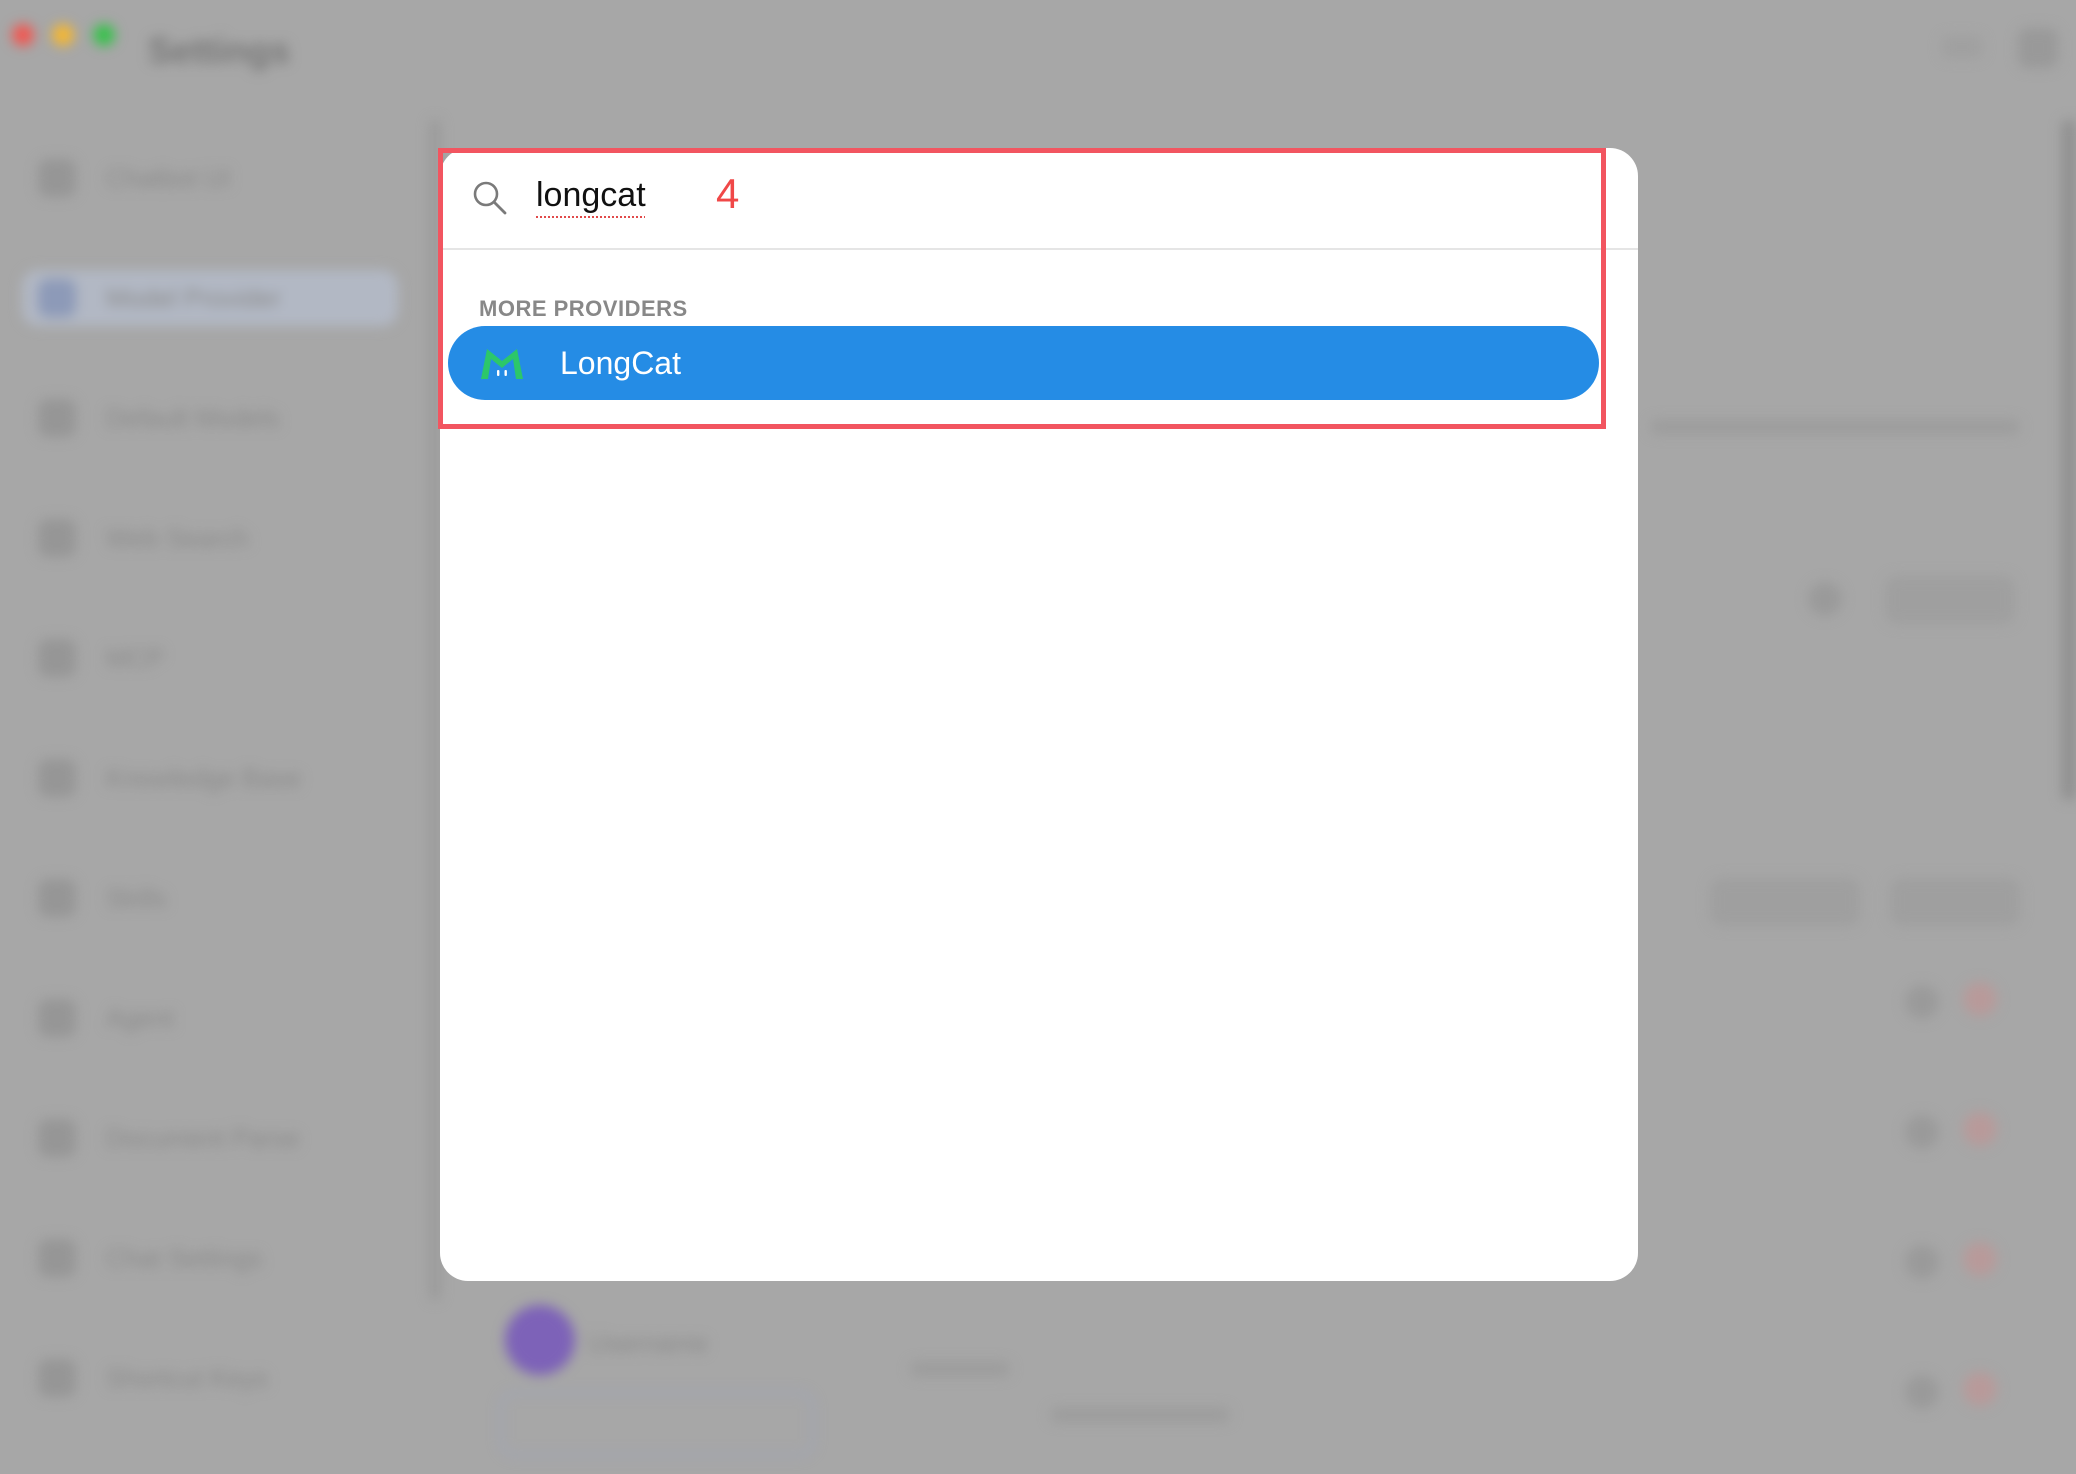 The height and width of the screenshot is (1474, 2076). I want to click on avatar-button, so click(2038, 48).